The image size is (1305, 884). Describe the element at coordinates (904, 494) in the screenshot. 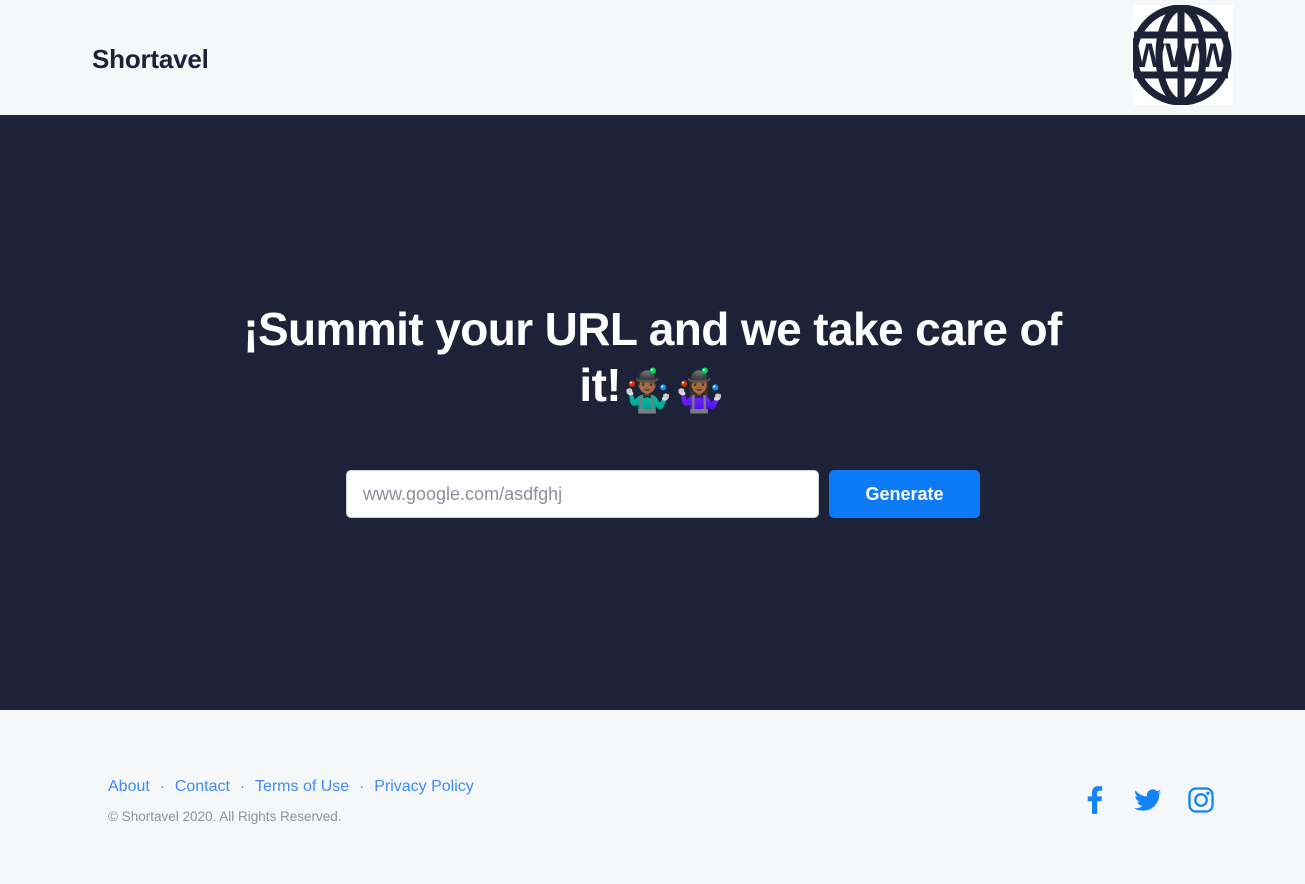

I see `generate-button: Generate` at that location.